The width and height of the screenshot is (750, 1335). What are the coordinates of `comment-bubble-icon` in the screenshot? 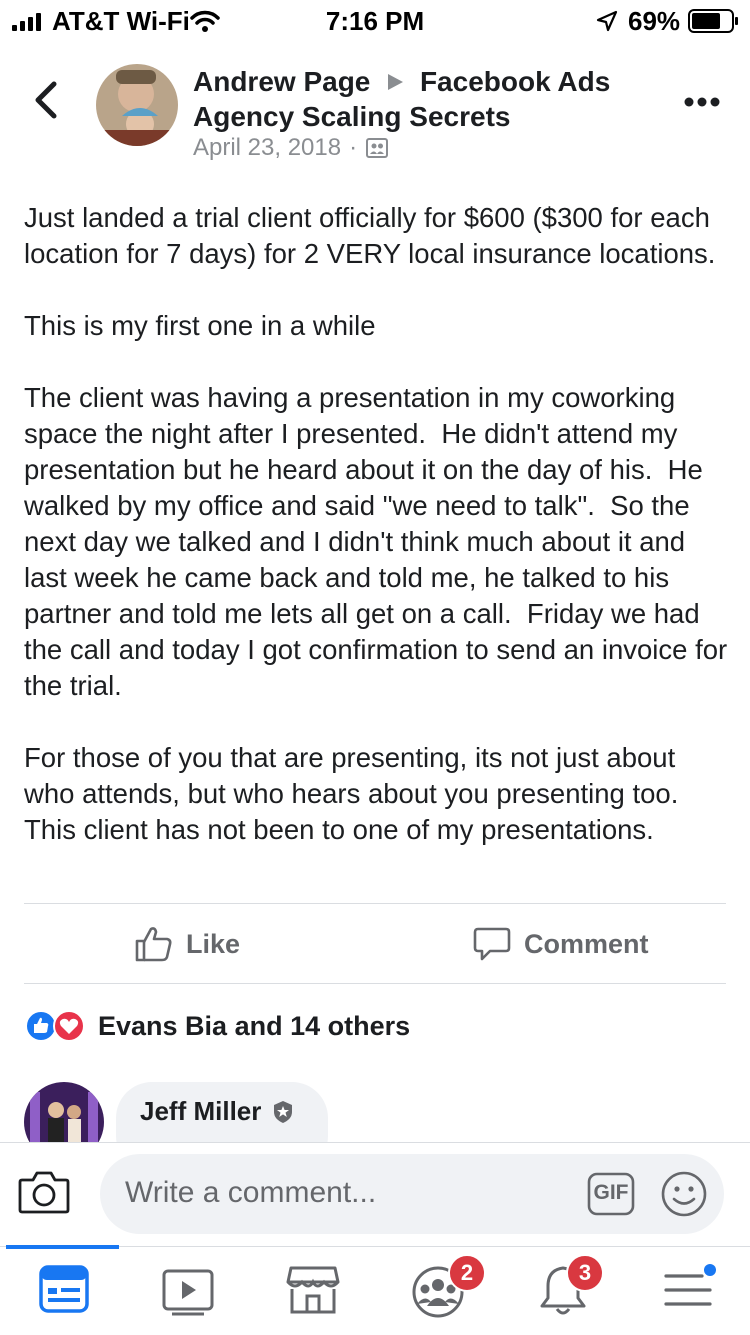 It's located at (492, 944).